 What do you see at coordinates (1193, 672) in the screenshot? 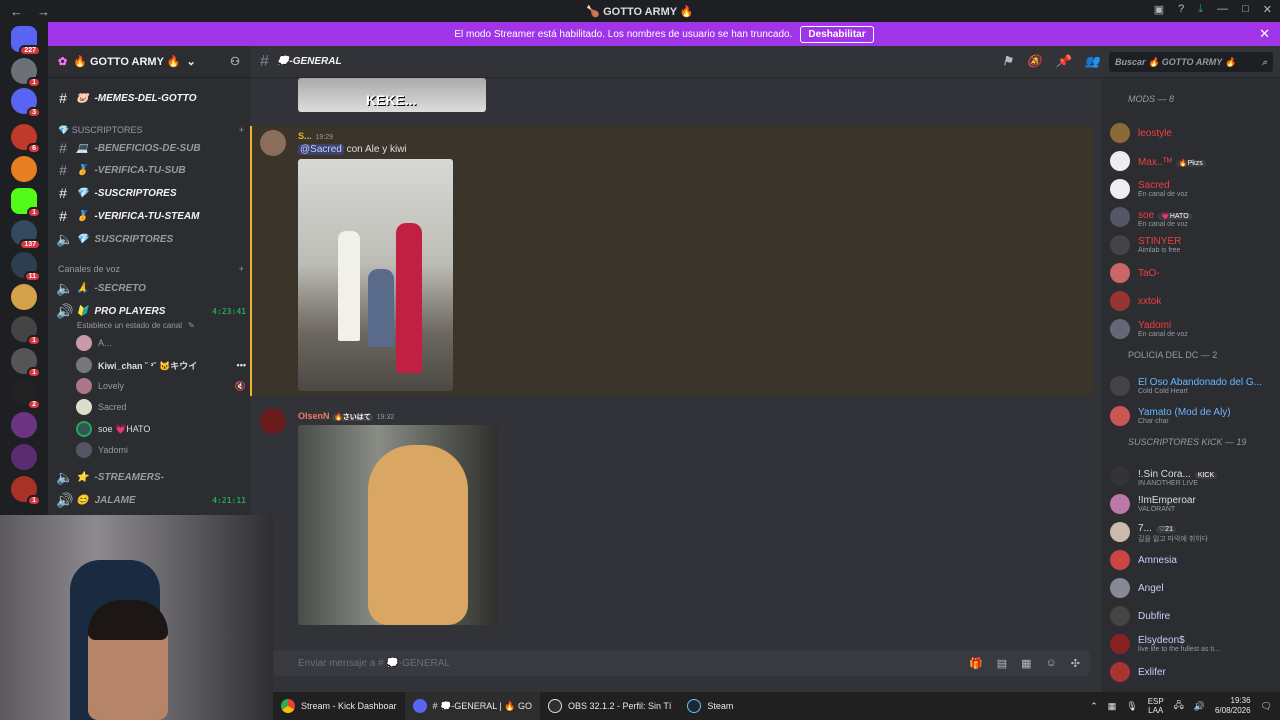
I see `member-item: Exlifer` at bounding box center [1193, 672].